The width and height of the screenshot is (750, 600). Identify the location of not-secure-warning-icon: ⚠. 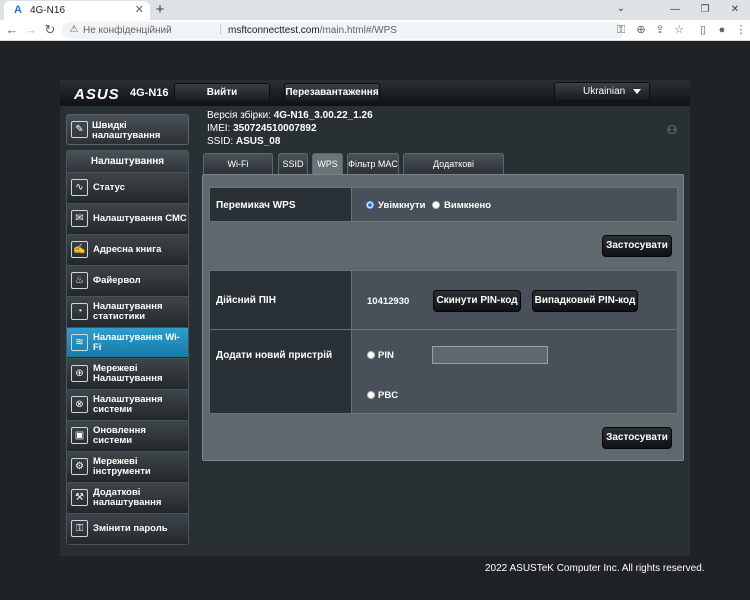
(74, 30).